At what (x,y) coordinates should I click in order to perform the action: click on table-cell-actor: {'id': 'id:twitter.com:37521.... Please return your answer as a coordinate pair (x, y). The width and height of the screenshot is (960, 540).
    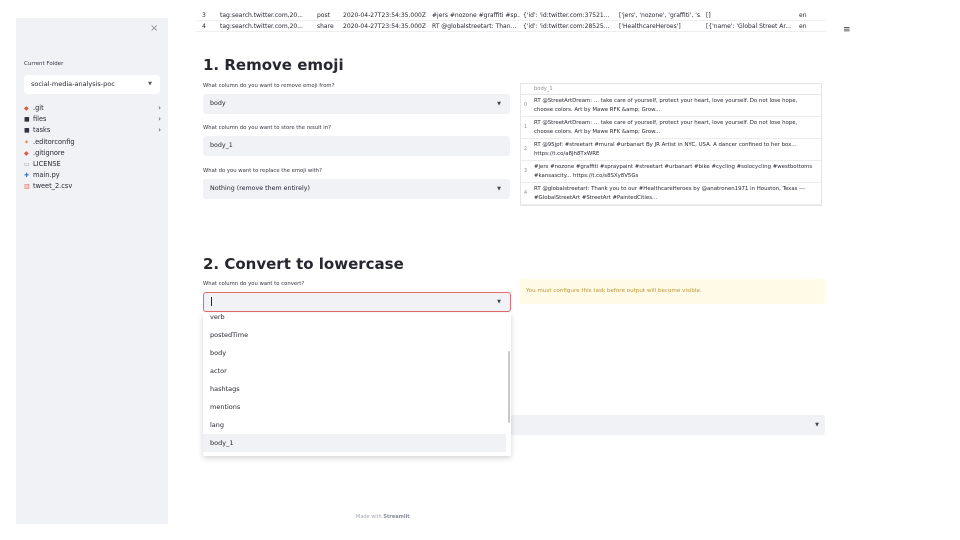
    Looking at the image, I should click on (566, 15).